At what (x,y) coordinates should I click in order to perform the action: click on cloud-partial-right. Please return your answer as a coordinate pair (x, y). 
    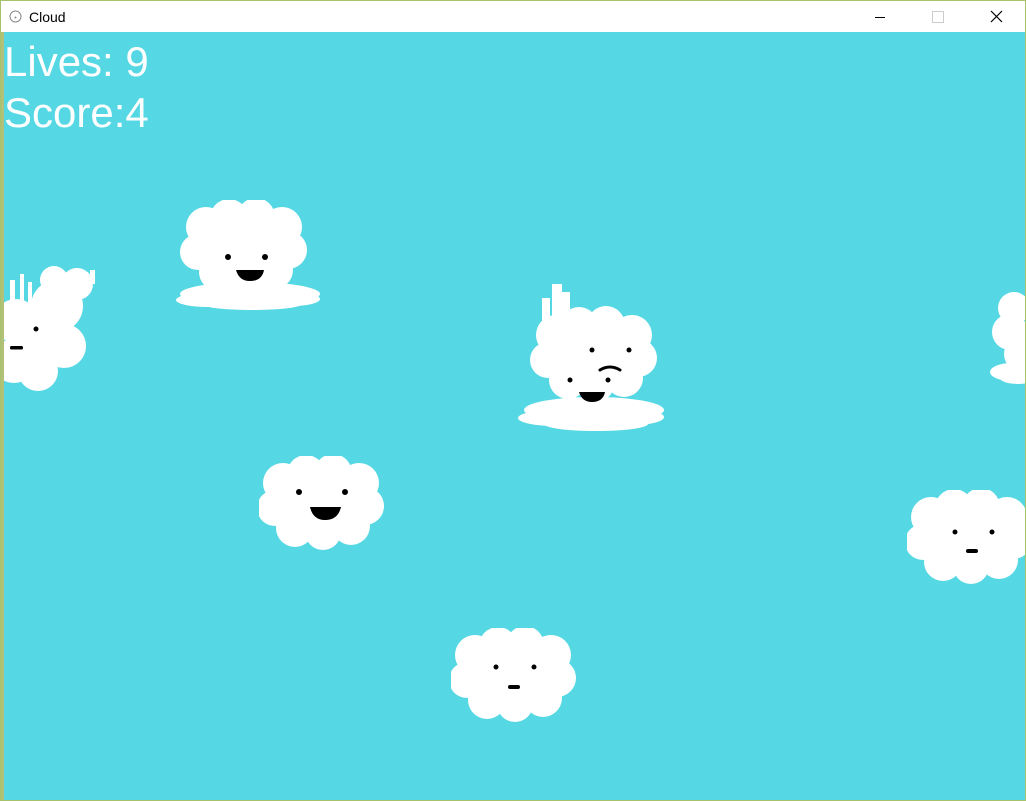
    Looking at the image, I should click on (1006, 336).